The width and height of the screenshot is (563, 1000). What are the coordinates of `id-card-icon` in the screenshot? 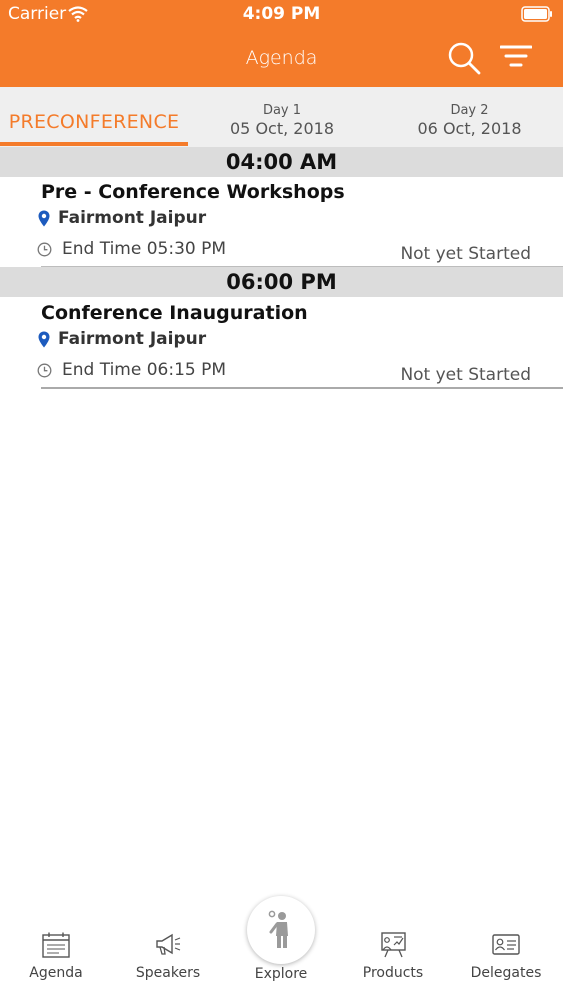 It's located at (506, 947).